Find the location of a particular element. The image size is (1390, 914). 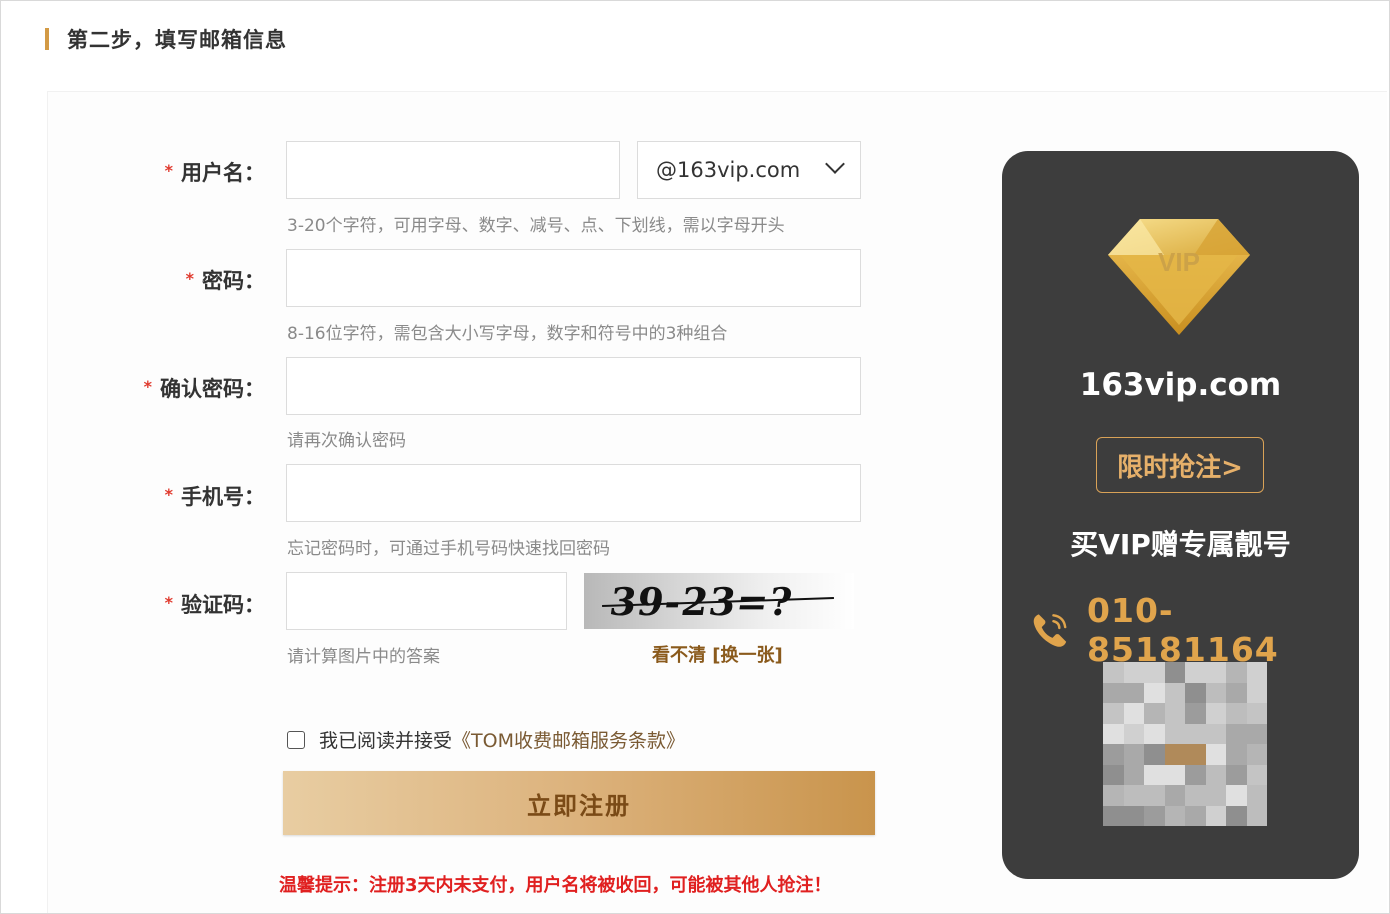

phone-label: * 手机号： is located at coordinates (214, 497).